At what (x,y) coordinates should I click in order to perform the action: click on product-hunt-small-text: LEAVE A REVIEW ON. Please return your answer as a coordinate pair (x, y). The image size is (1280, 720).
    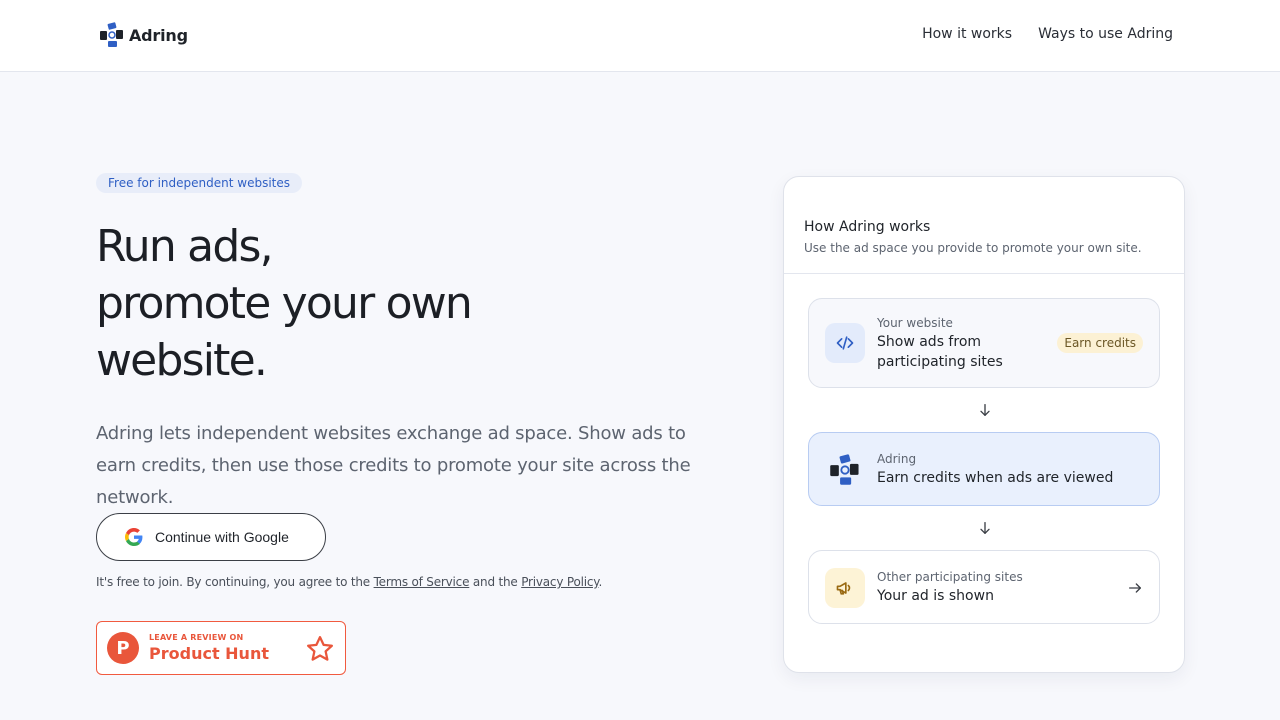
    Looking at the image, I should click on (196, 637).